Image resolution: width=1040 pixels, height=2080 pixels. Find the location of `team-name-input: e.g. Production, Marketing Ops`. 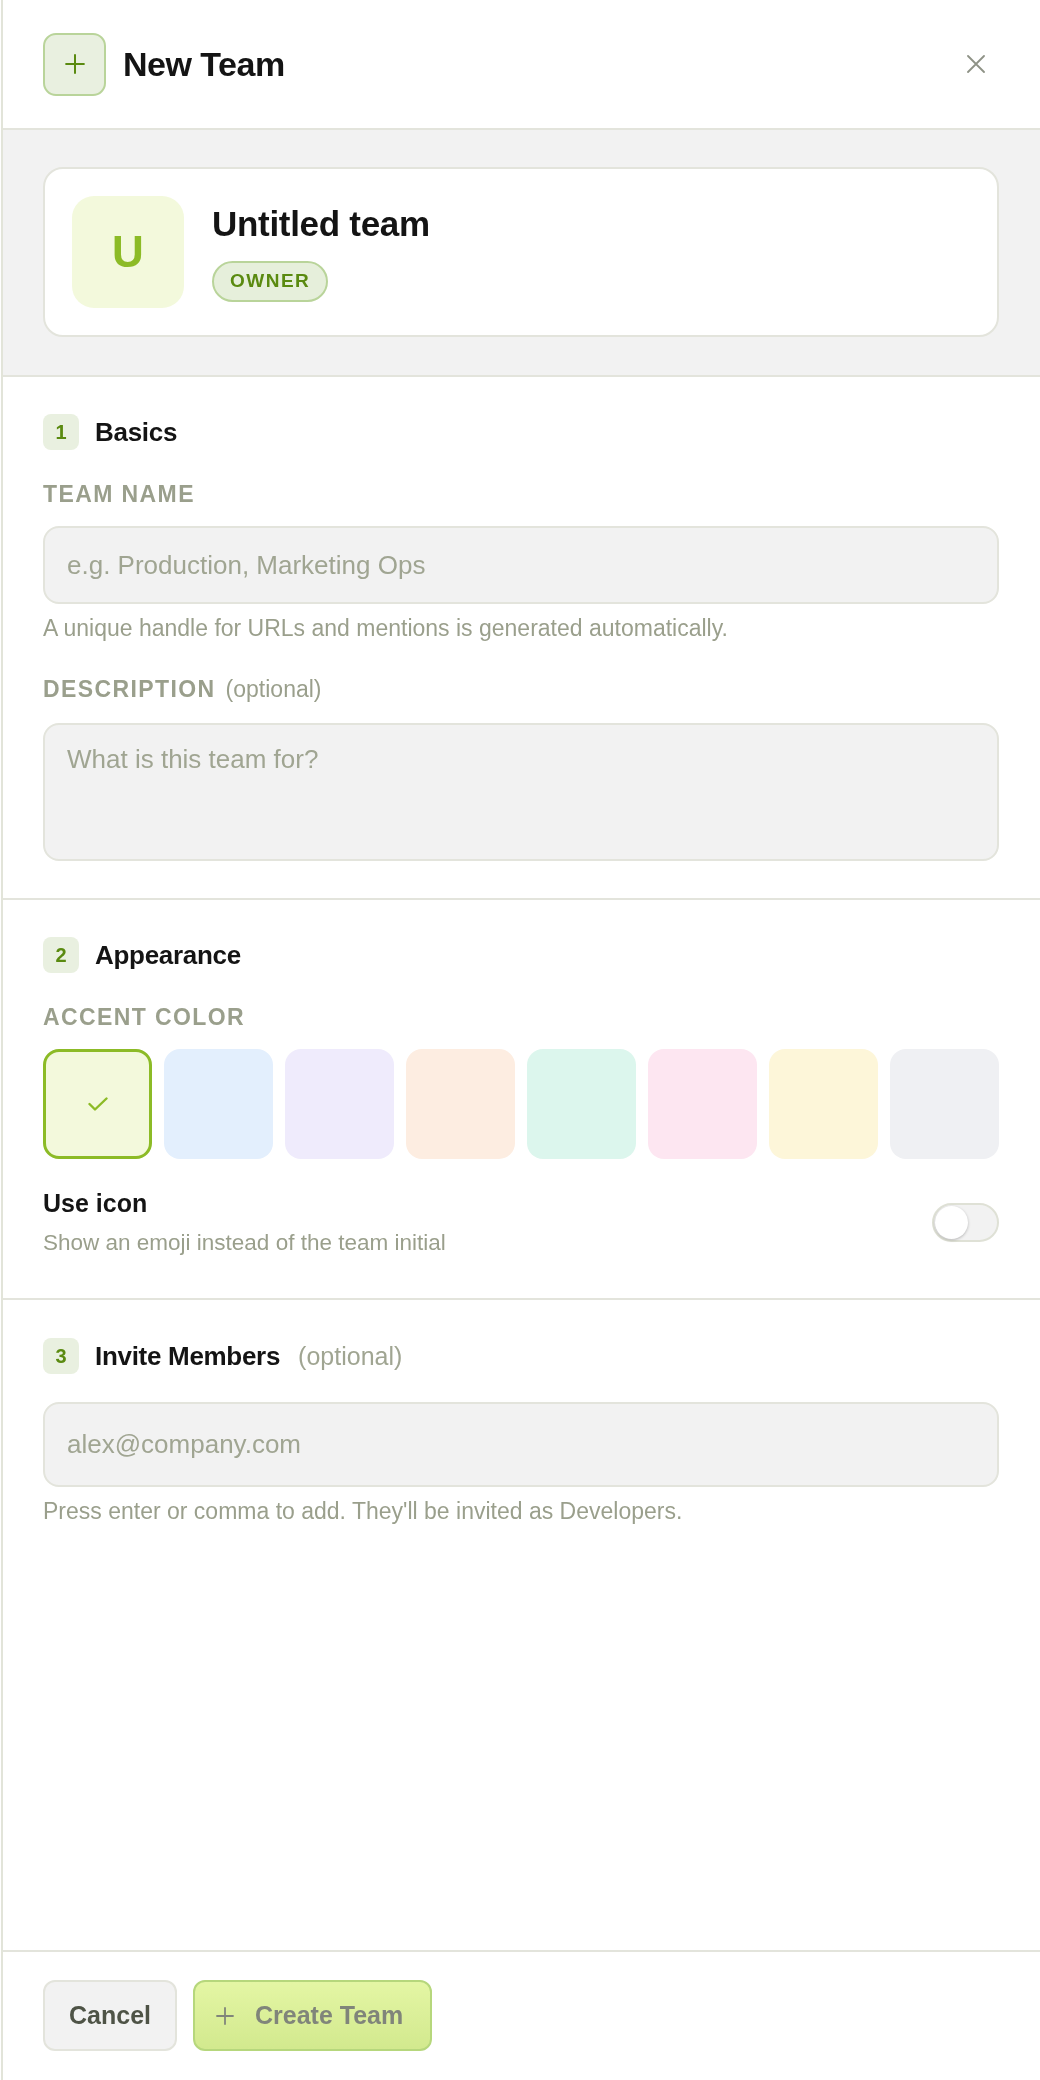

team-name-input: e.g. Production, Marketing Ops is located at coordinates (521, 565).